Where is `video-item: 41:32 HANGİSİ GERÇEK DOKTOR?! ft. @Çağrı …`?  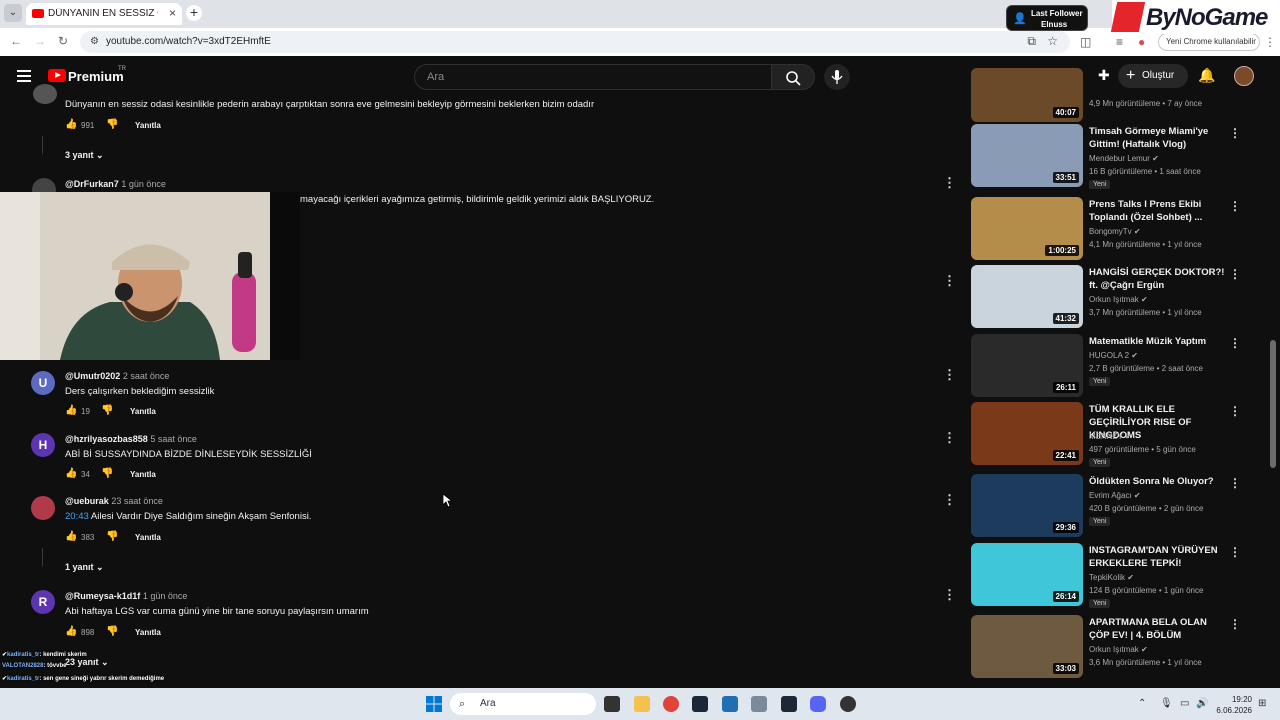 video-item: 41:32 HANGİSİ GERÇEK DOKTOR?! ft. @Çağrı … is located at coordinates (1106, 297).